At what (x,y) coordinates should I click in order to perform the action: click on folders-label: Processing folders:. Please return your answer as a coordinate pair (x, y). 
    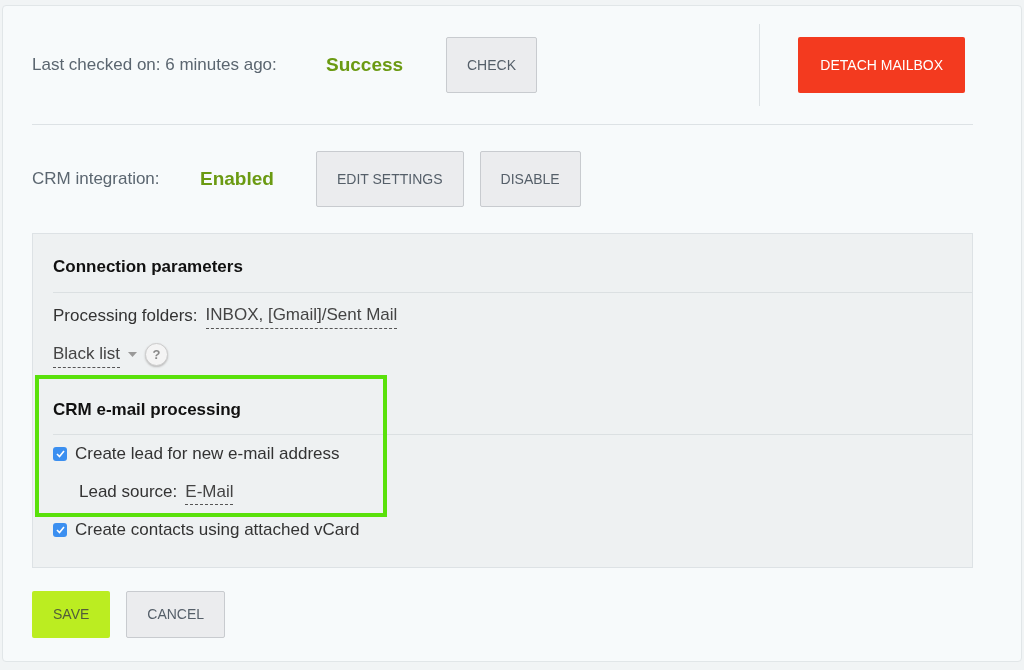
    Looking at the image, I should click on (125, 315).